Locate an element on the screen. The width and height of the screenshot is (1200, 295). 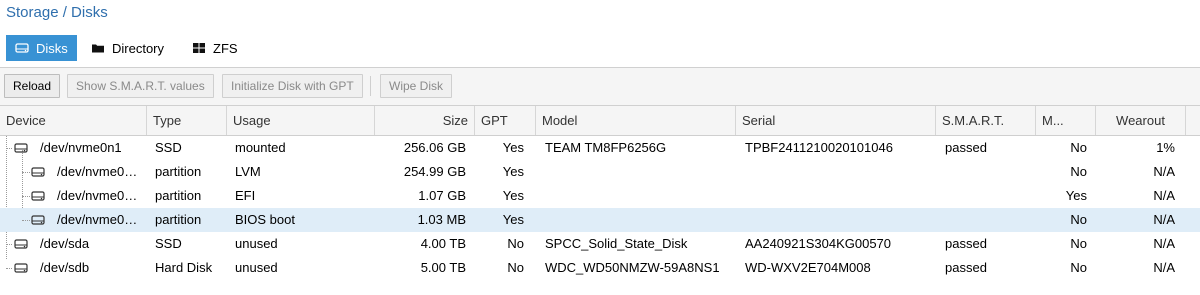
cell-usage: mounted is located at coordinates (260, 147).